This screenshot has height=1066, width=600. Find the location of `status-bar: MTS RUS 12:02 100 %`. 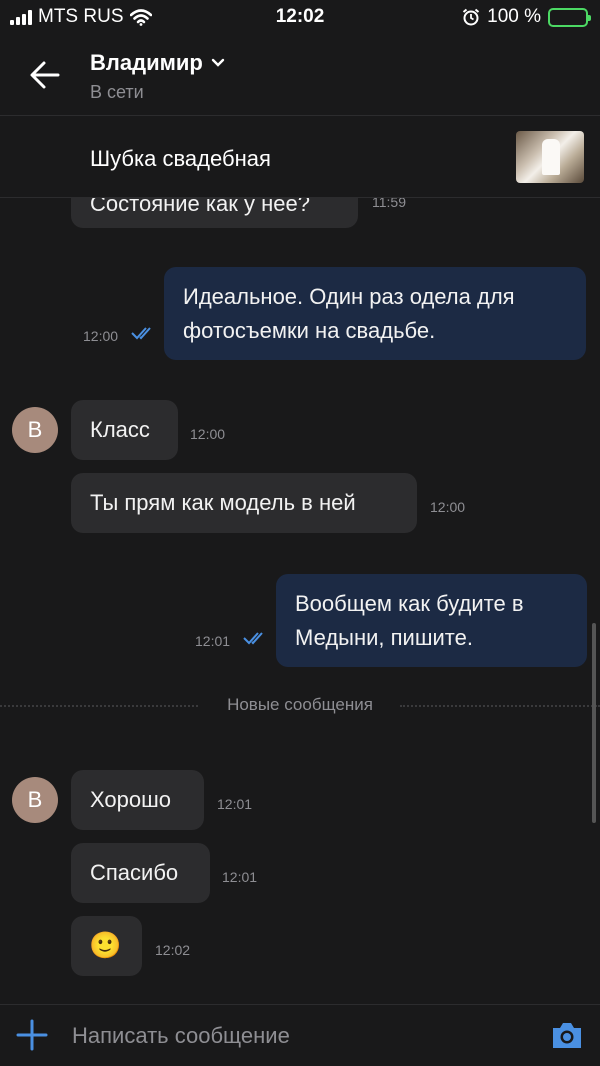

status-bar: MTS RUS 12:02 100 % is located at coordinates (300, 17).